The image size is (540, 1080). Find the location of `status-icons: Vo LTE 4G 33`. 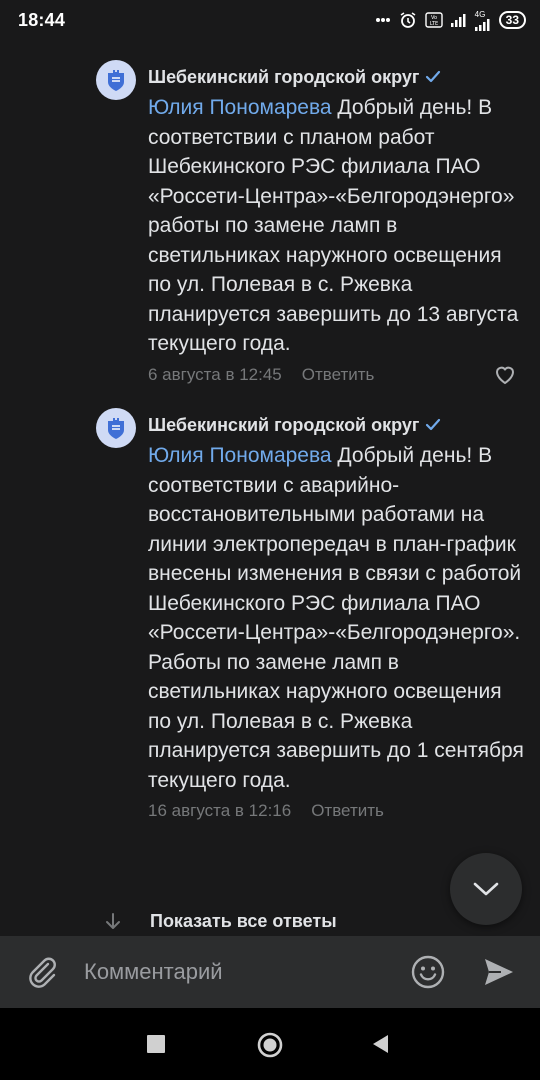

status-icons: Vo LTE 4G 33 is located at coordinates (450, 20).